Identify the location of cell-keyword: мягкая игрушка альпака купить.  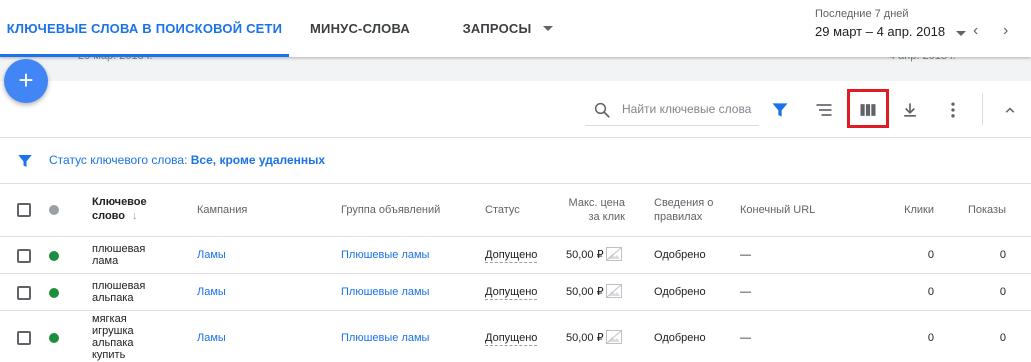
(118, 337).